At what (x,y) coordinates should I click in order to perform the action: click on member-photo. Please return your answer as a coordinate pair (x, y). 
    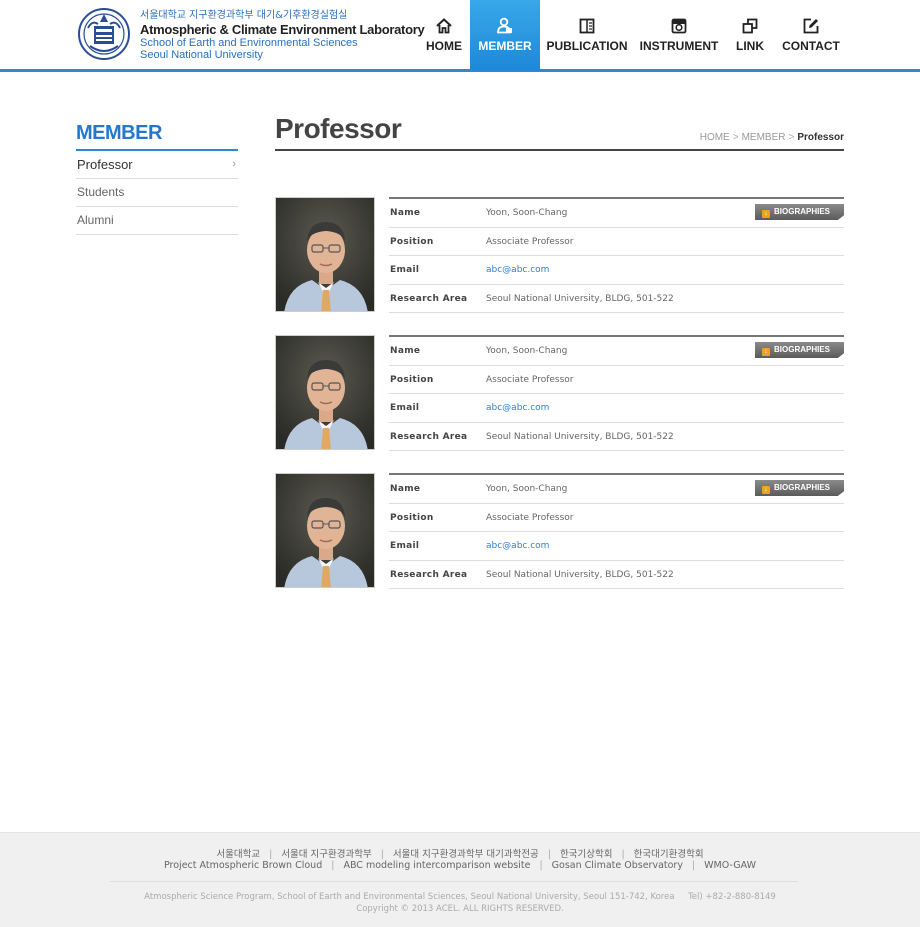
    Looking at the image, I should click on (325, 530).